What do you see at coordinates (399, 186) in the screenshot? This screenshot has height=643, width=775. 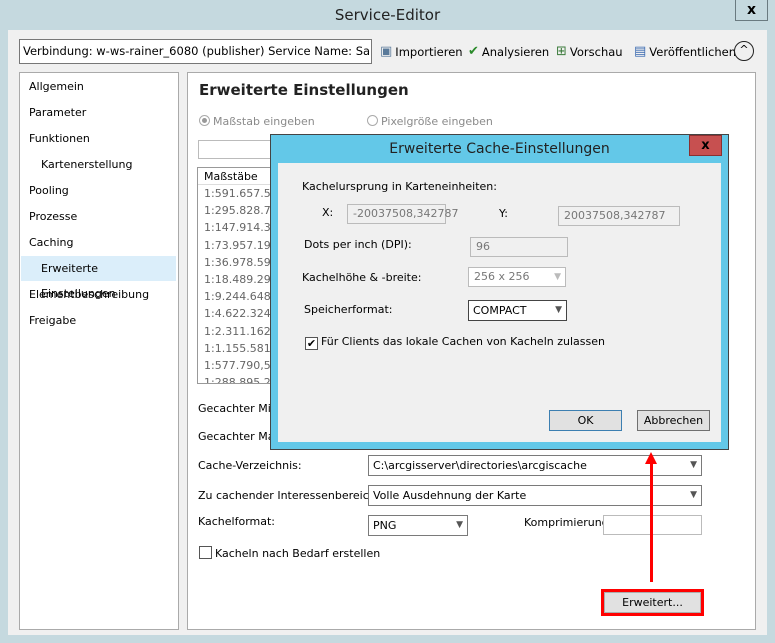 I see `origin-label: Kachelursprung in Karteneinheiten:` at bounding box center [399, 186].